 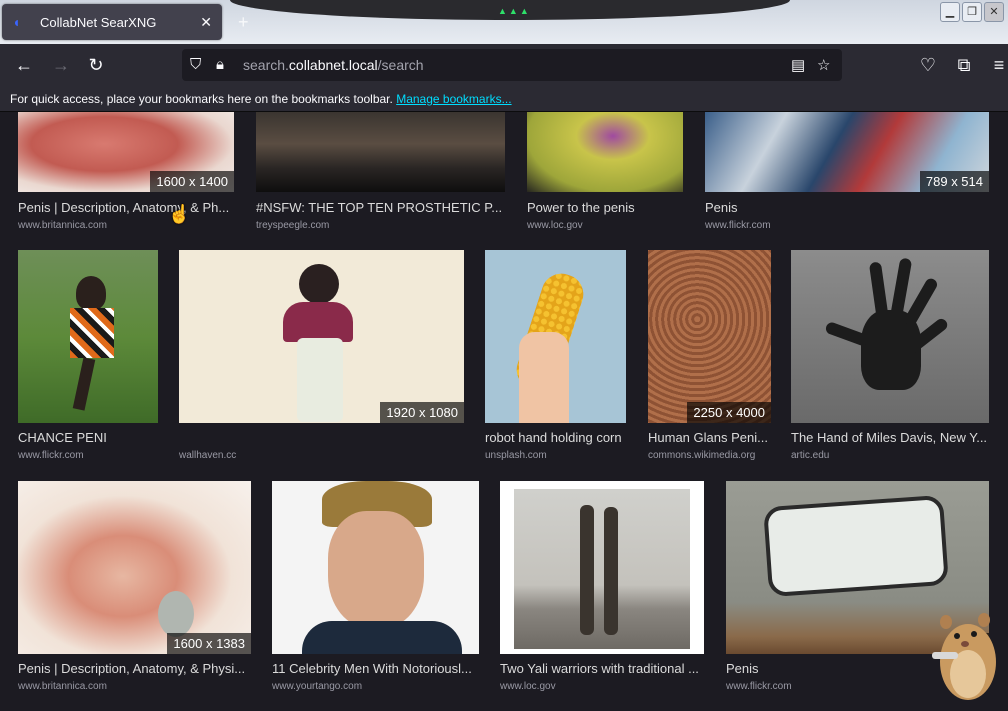 I want to click on result-site: artic.edu, so click(x=810, y=455).